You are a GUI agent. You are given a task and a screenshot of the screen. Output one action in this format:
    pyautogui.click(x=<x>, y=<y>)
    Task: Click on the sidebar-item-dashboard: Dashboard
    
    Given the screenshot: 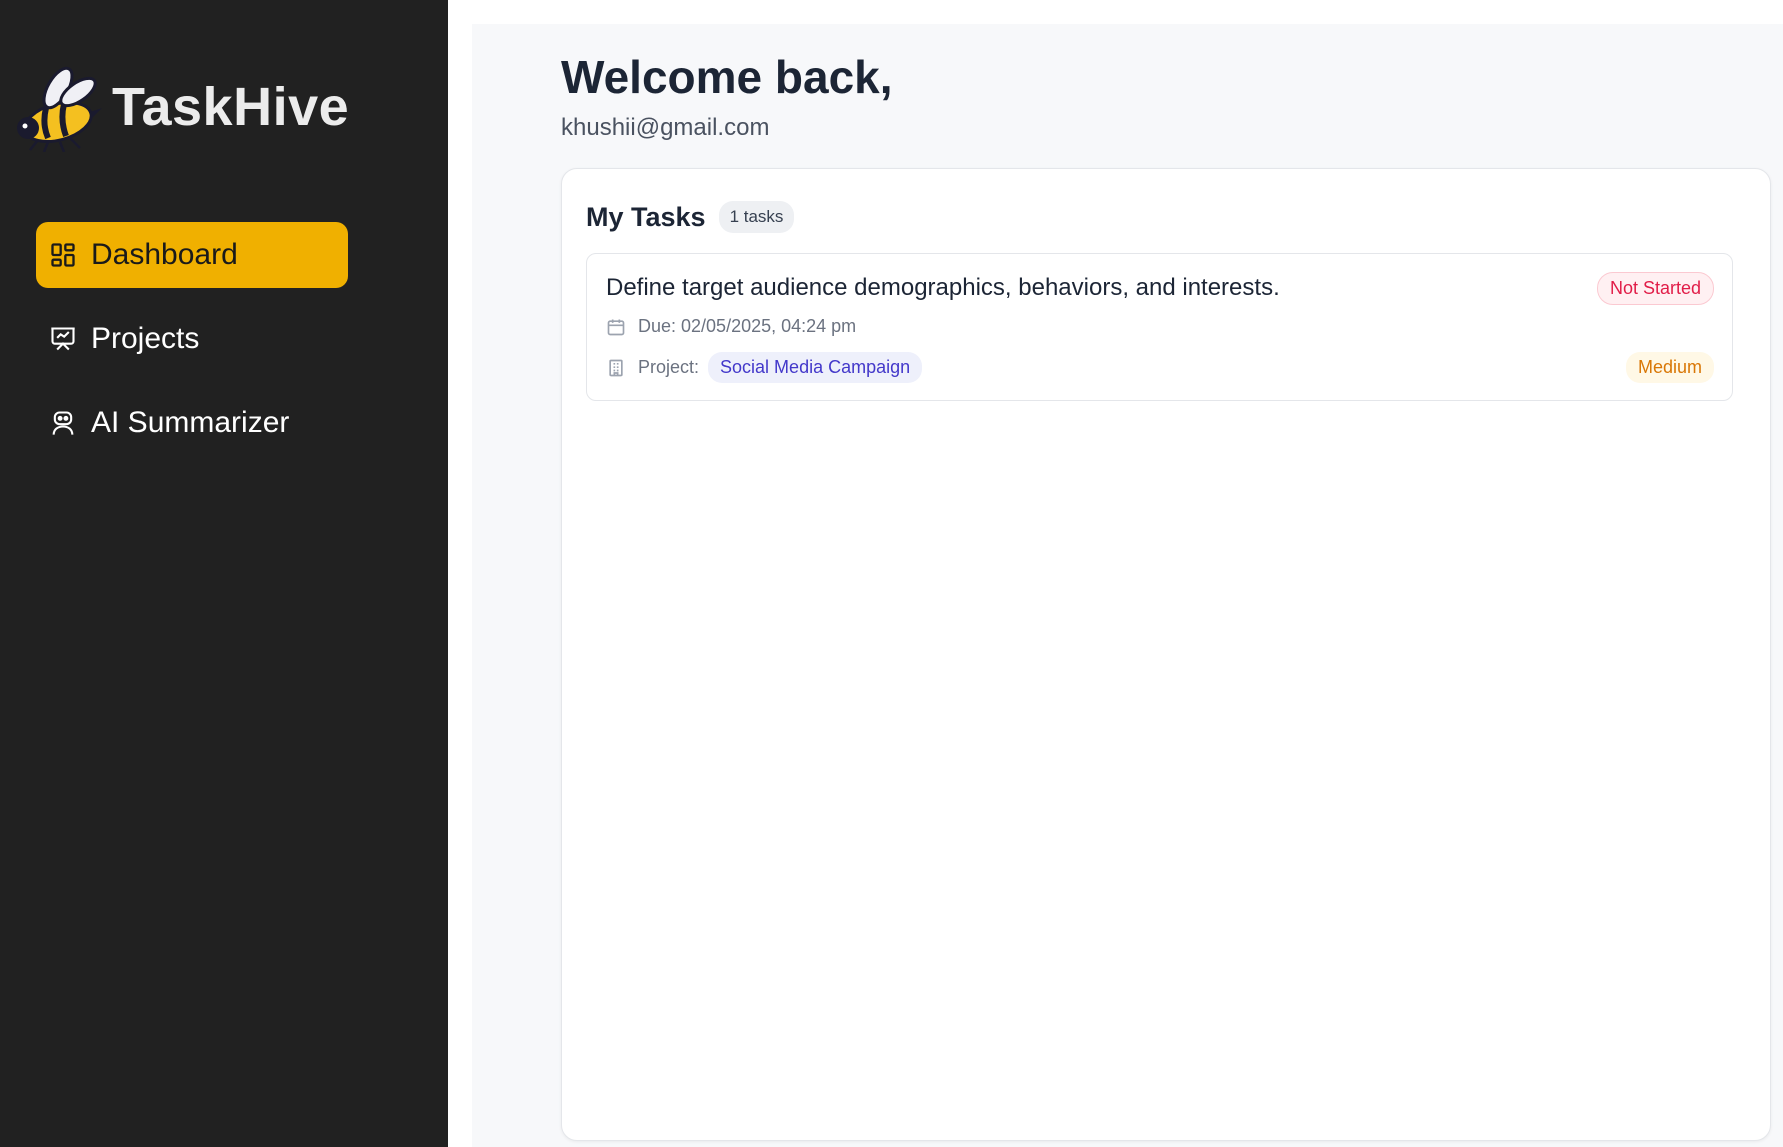 What is the action you would take?
    pyautogui.click(x=192, y=255)
    